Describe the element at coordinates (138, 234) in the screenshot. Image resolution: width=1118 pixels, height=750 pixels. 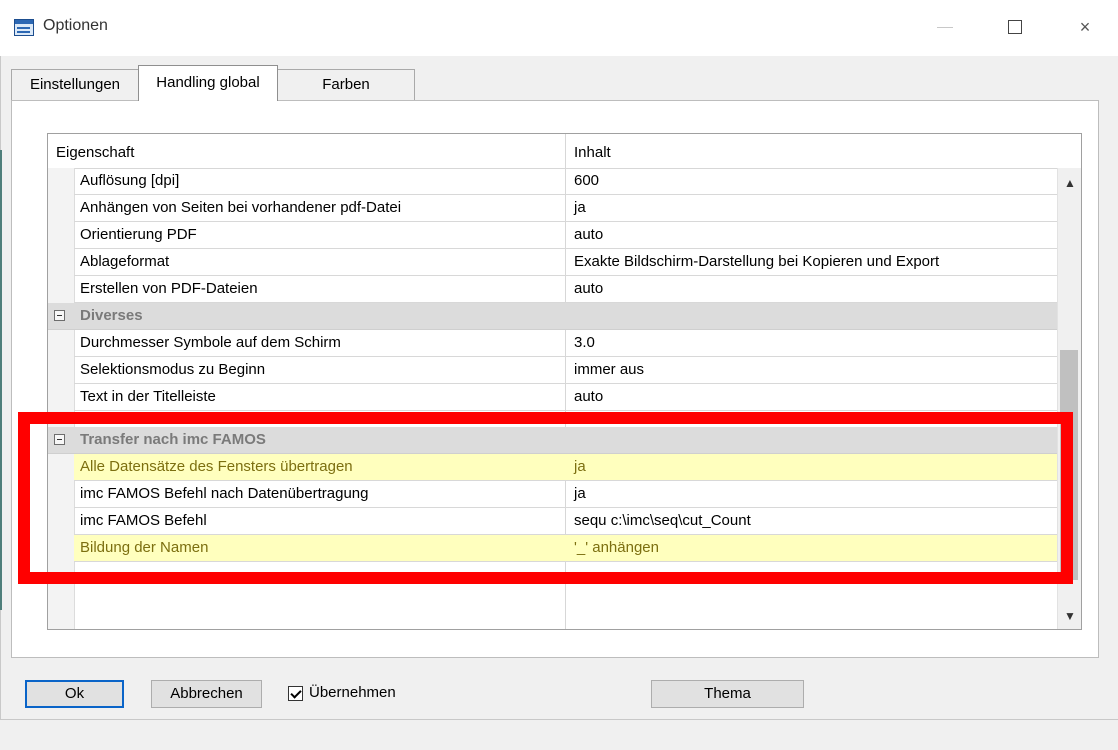
I see `property-name: Orientierung PDF` at that location.